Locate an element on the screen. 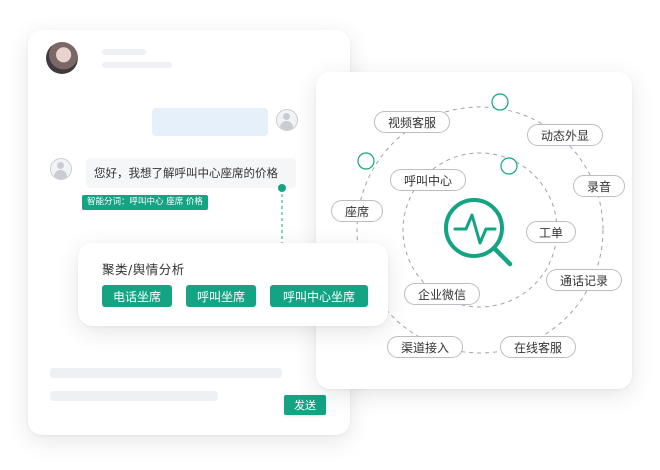  cluster-tag: 电话坐席 is located at coordinates (137, 296).